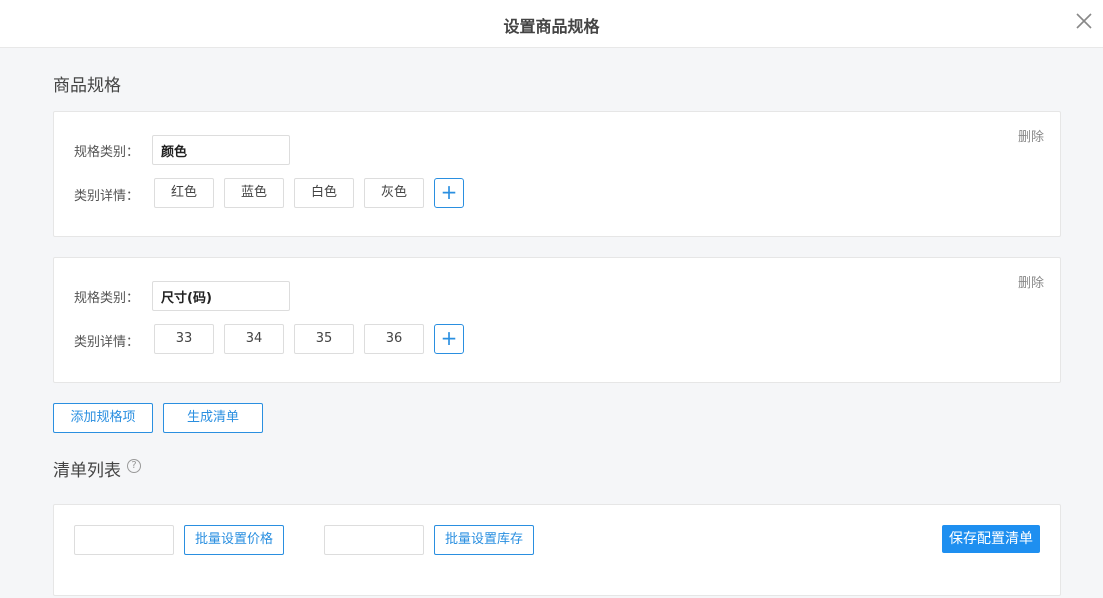 The width and height of the screenshot is (1103, 598). Describe the element at coordinates (1084, 21) in the screenshot. I see `close-icon` at that location.